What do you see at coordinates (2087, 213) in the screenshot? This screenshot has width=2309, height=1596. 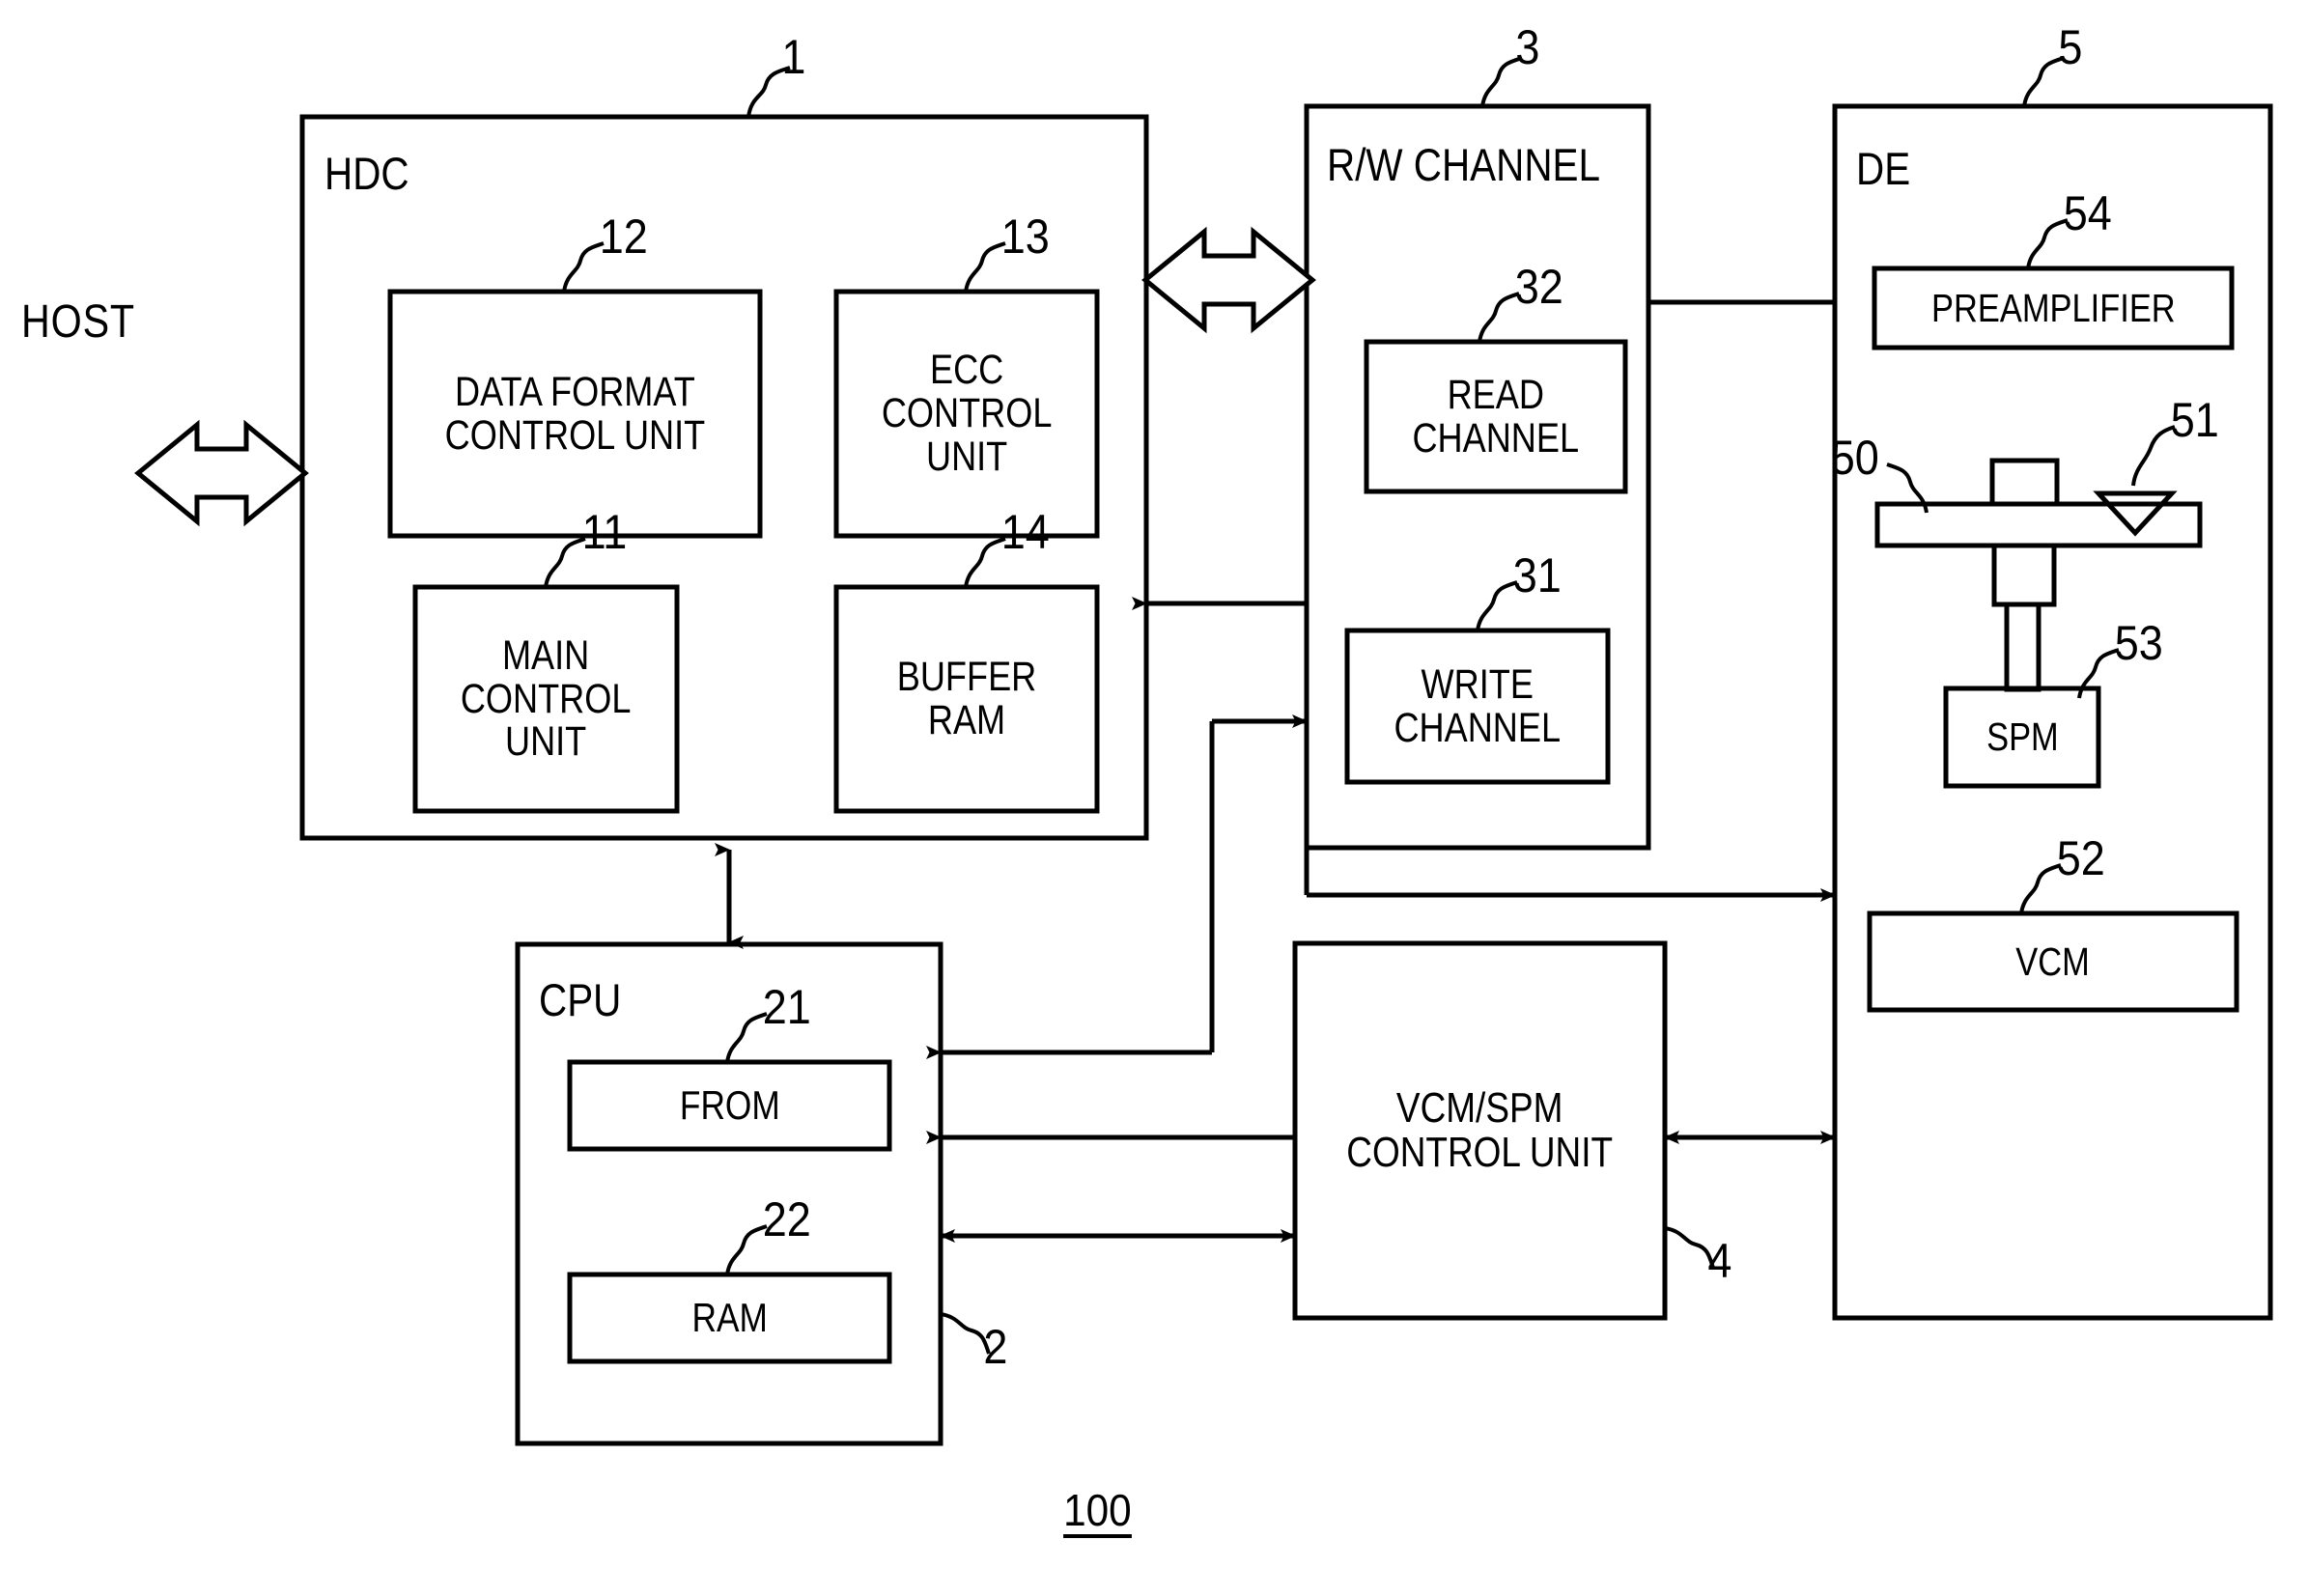 I see `ref-numeral-54: 54` at bounding box center [2087, 213].